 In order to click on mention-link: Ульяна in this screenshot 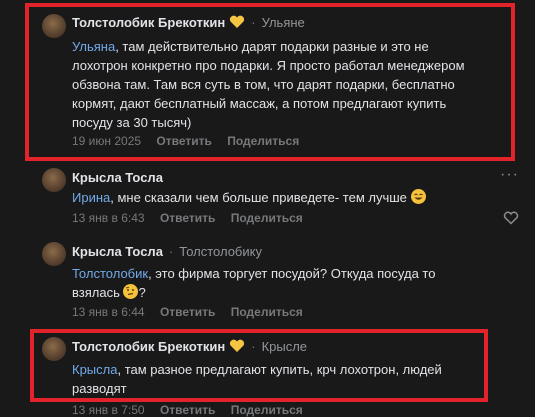, I will do `click(93, 46)`.